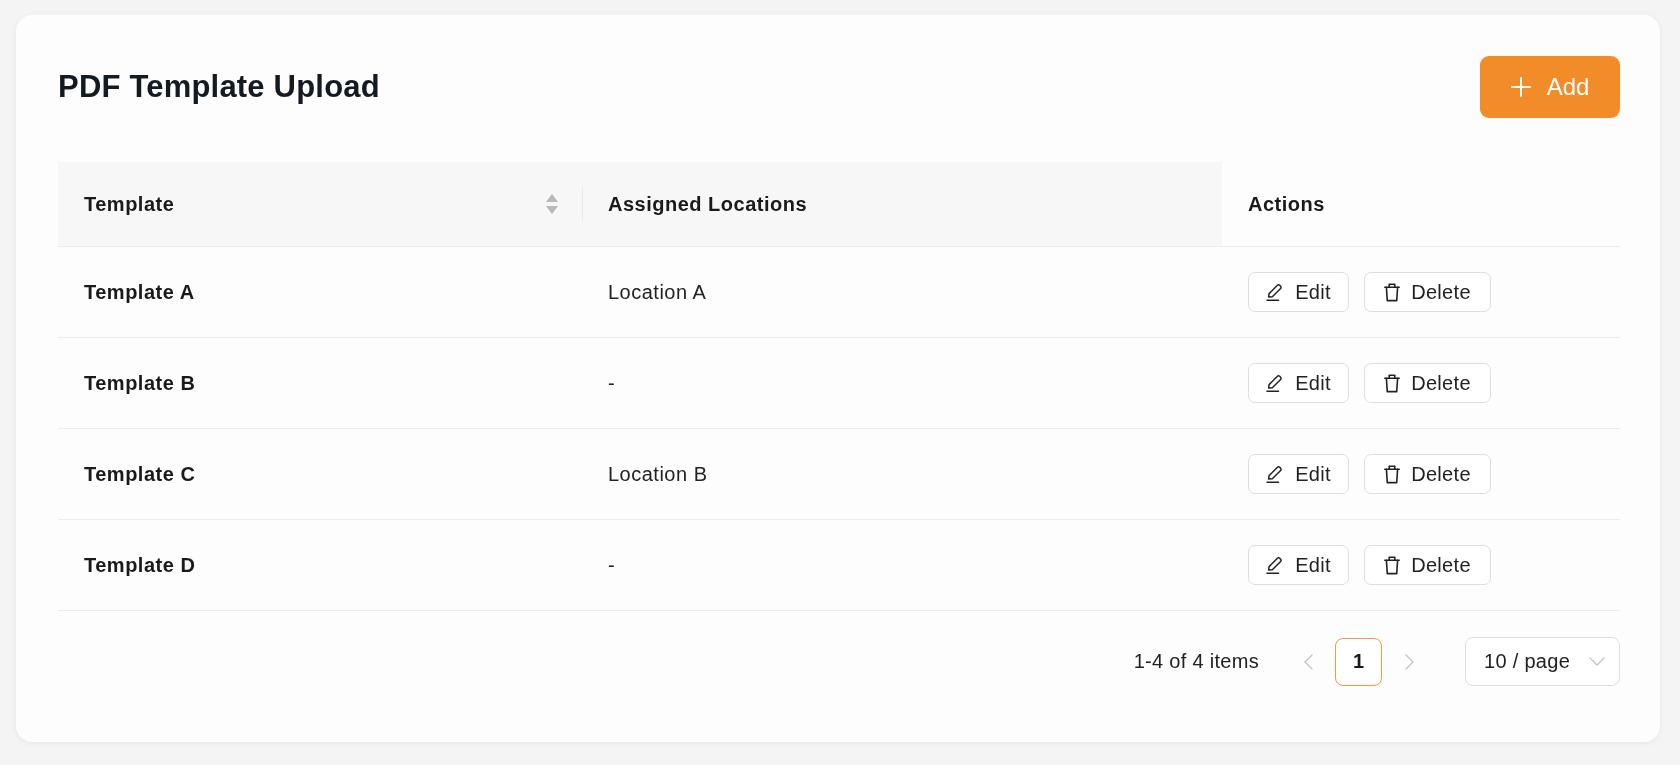  Describe the element at coordinates (139, 292) in the screenshot. I see `template-name: Template A` at that location.